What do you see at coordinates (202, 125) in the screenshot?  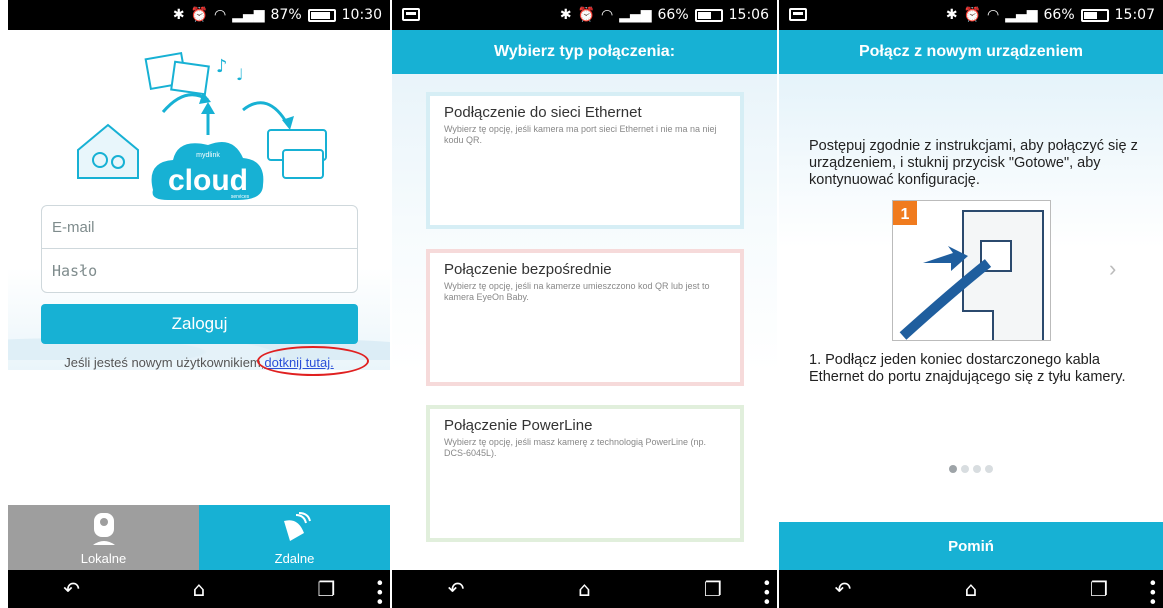 I see `mydlink-cloud-logo: ♪ ♩ mydlink cloud services` at bounding box center [202, 125].